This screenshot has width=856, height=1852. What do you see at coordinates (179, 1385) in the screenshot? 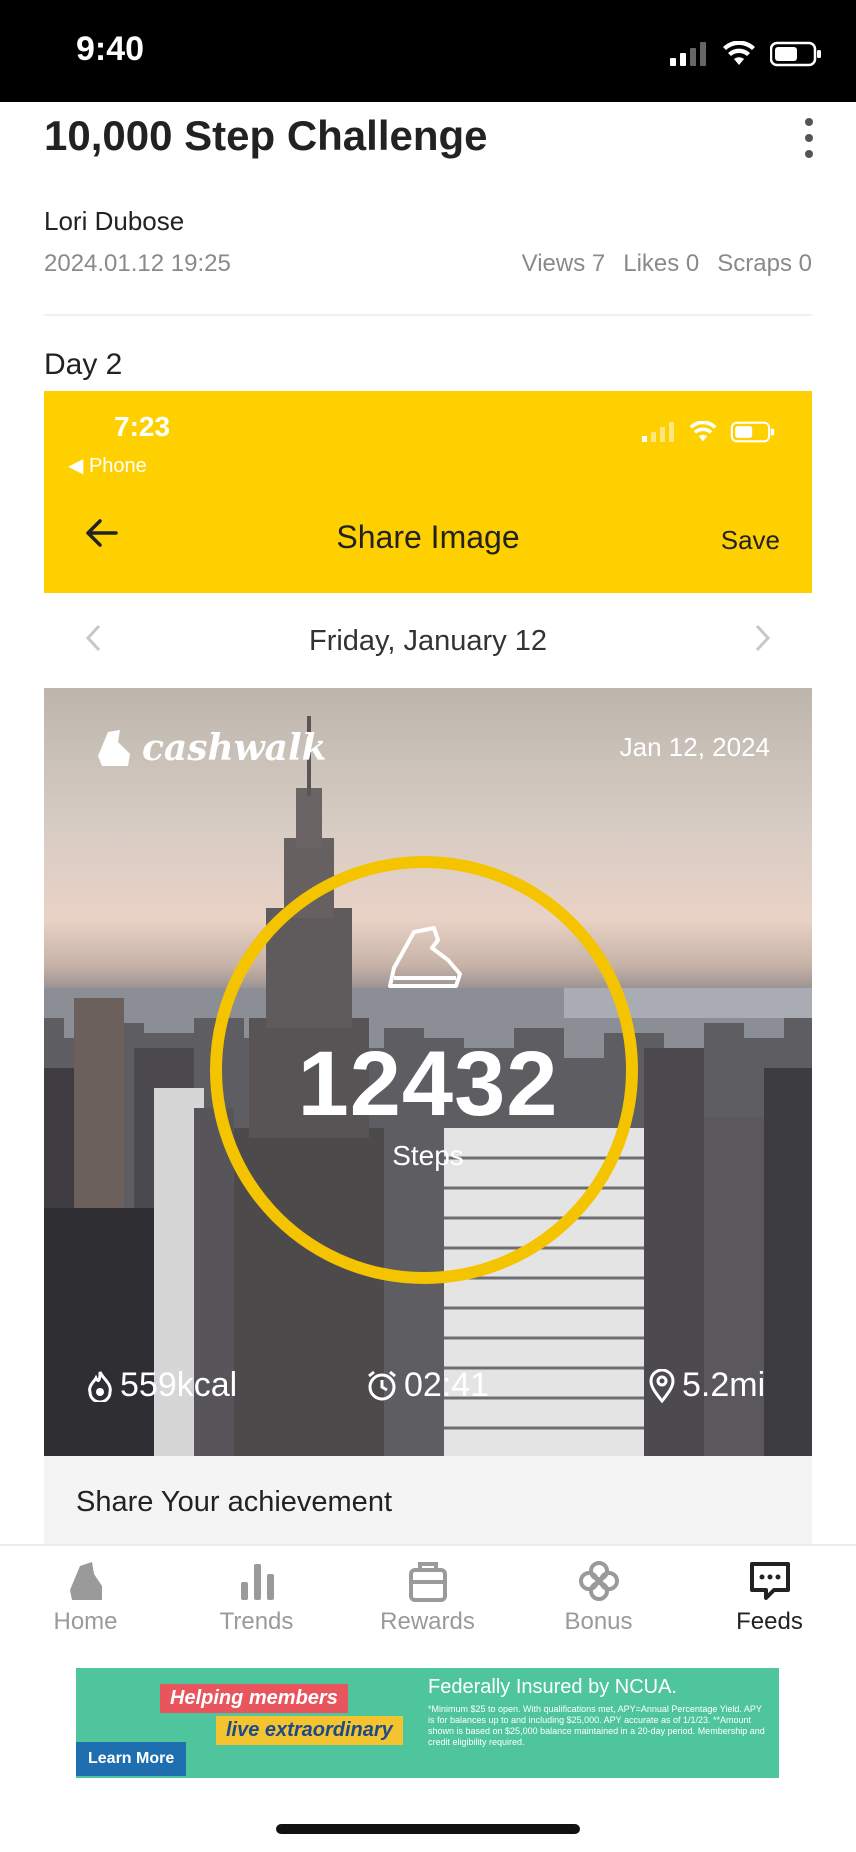
I see `calories-value: 559kcal` at bounding box center [179, 1385].